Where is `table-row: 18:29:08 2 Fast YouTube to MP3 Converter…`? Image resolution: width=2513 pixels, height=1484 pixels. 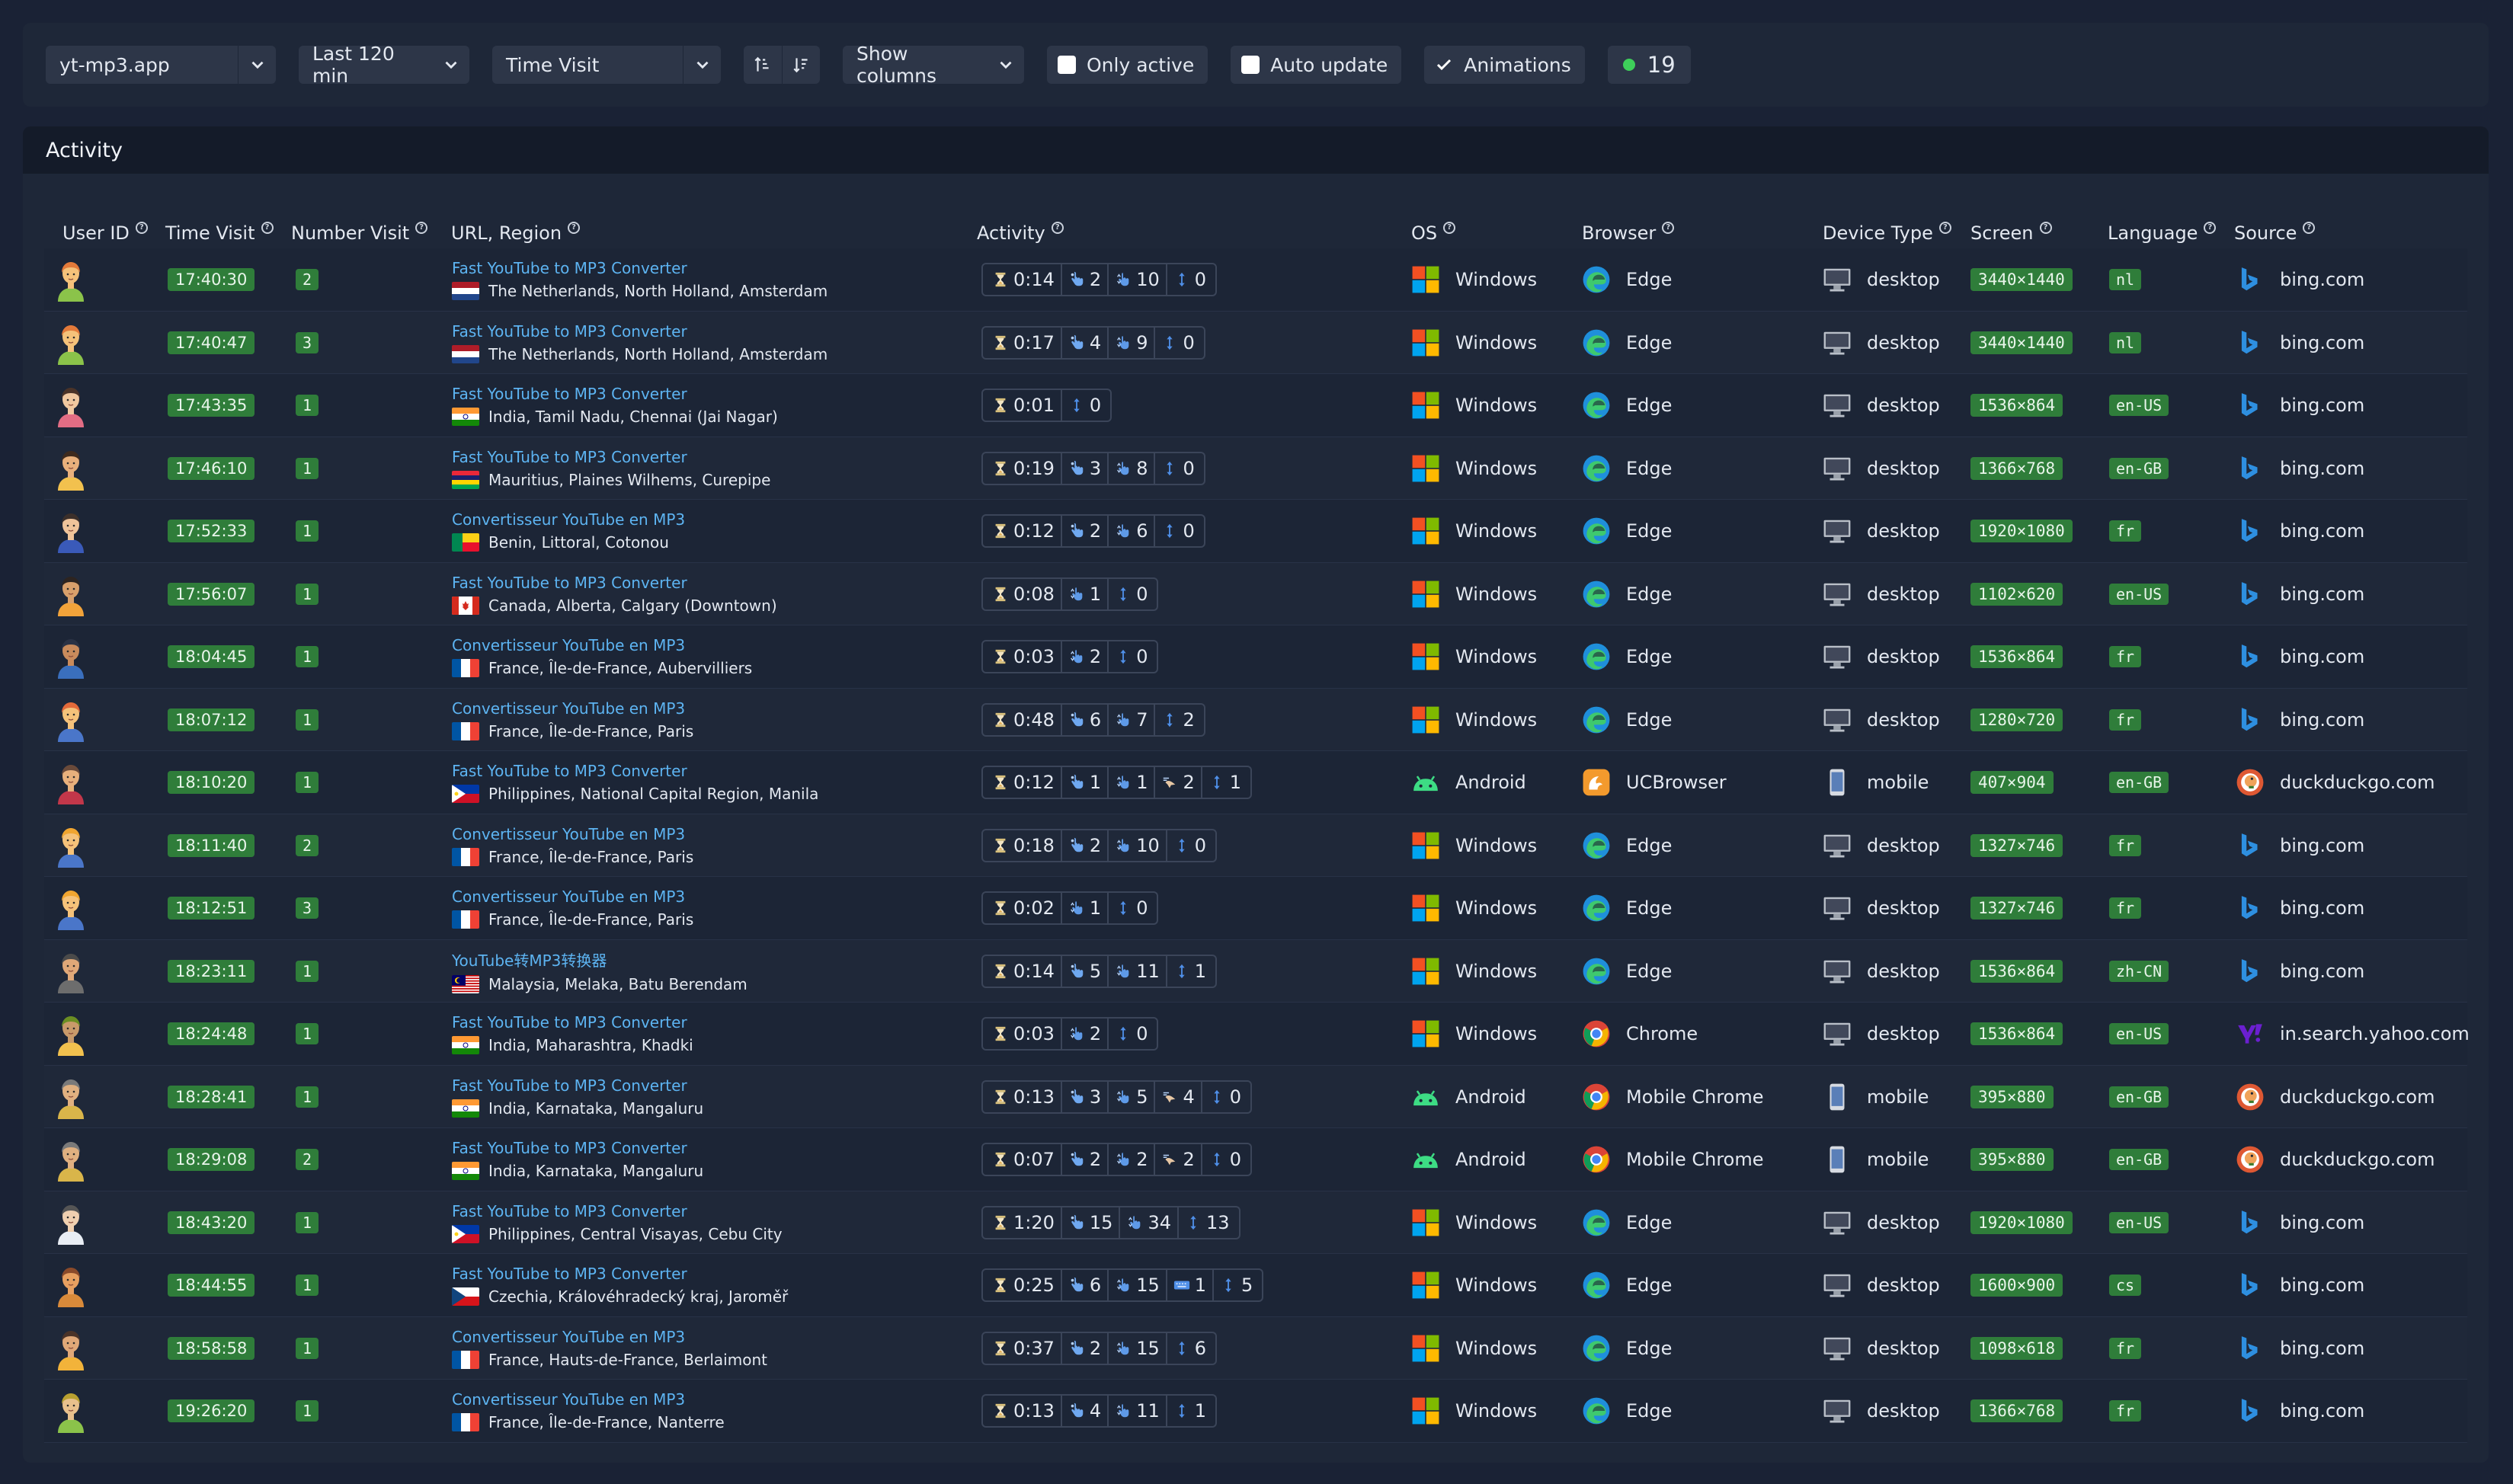
table-row: 18:29:08 2 Fast YouTube to MP3 Converter… is located at coordinates (1255, 1159).